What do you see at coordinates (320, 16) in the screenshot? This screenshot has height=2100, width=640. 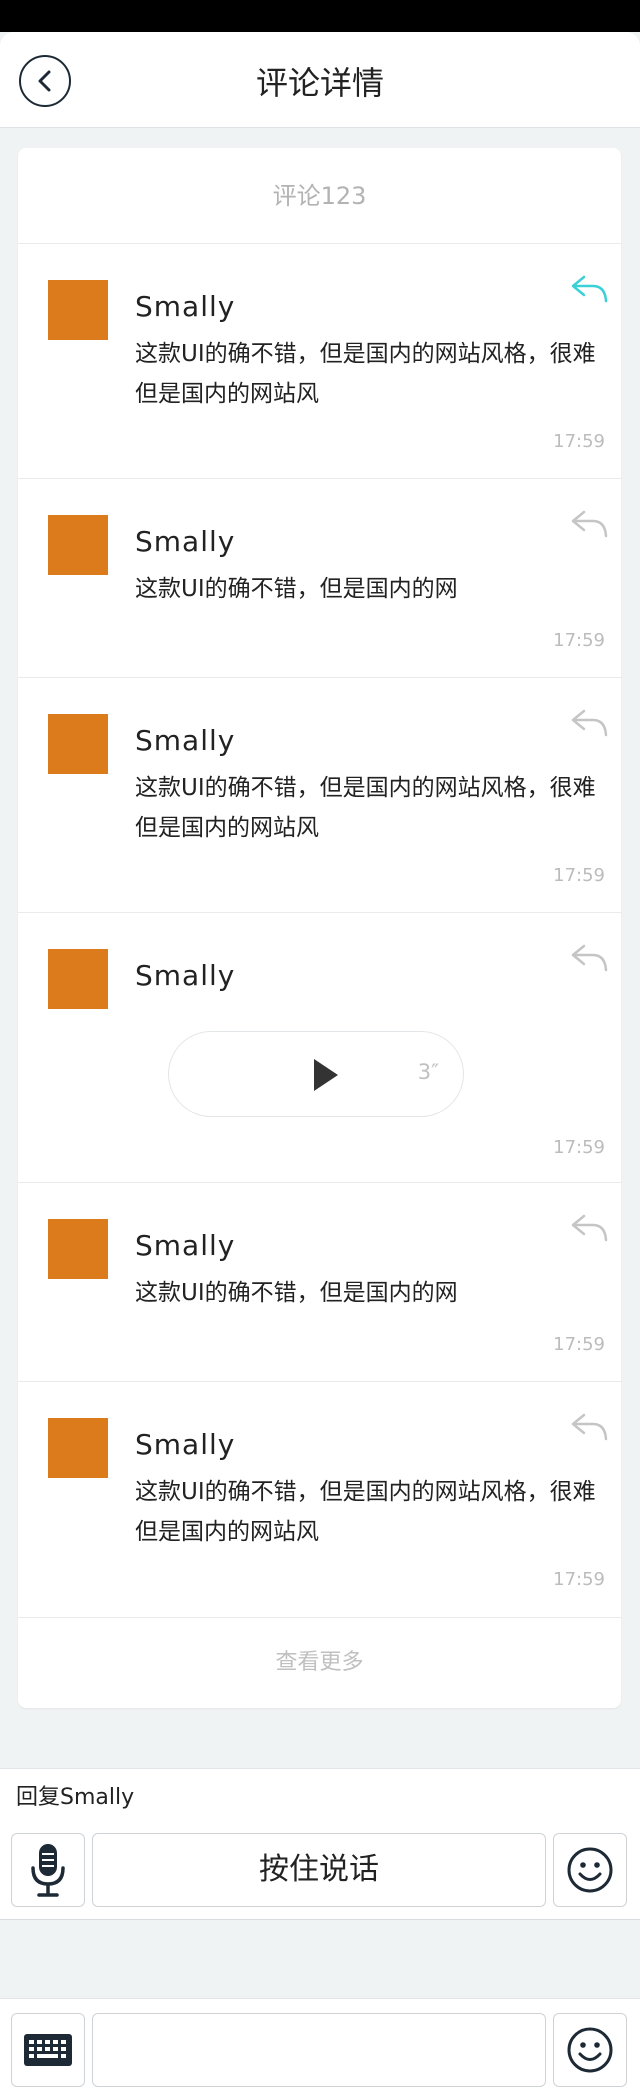 I see `status-bar` at bounding box center [320, 16].